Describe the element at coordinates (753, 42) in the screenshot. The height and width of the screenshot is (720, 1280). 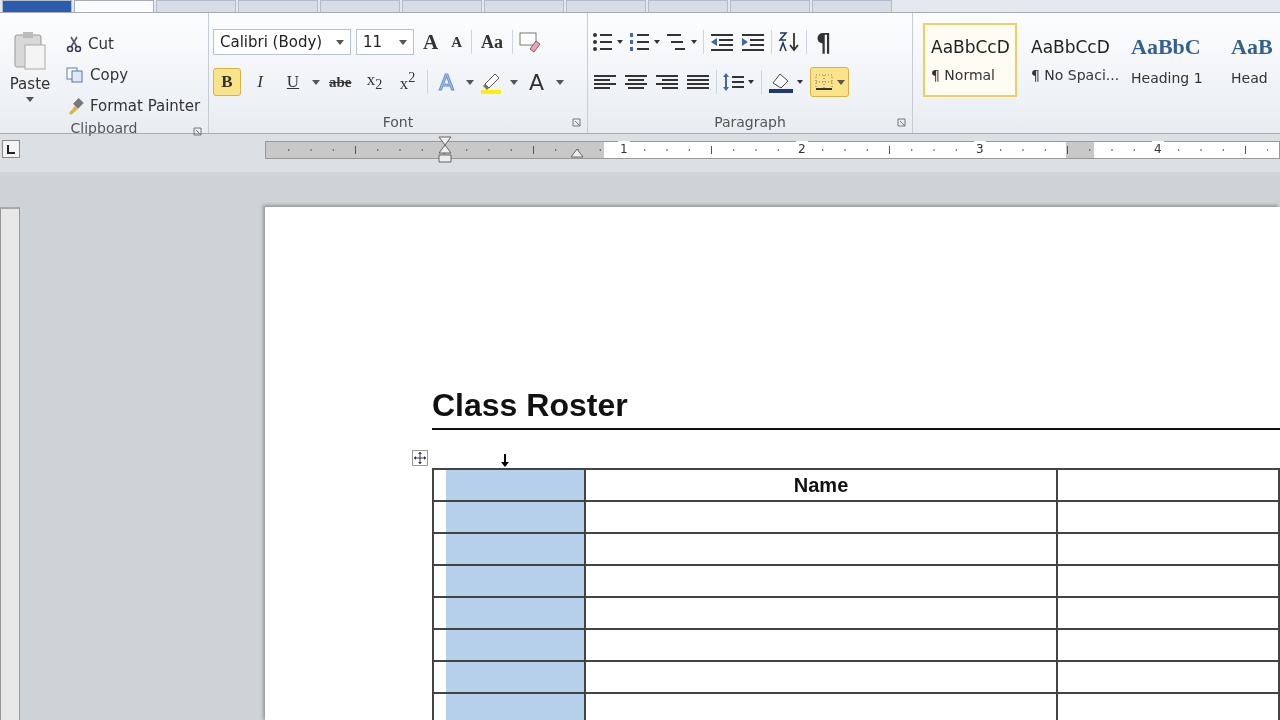
I see `increase-indent-icon` at that location.